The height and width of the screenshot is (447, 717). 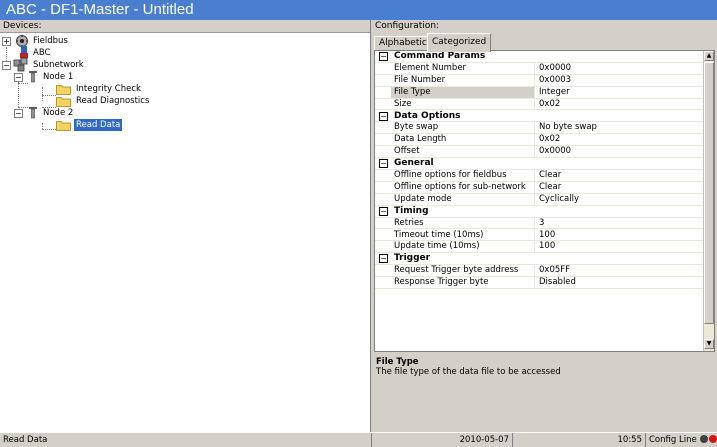 What do you see at coordinates (463, 152) in the screenshot?
I see `property-name: Offset` at bounding box center [463, 152].